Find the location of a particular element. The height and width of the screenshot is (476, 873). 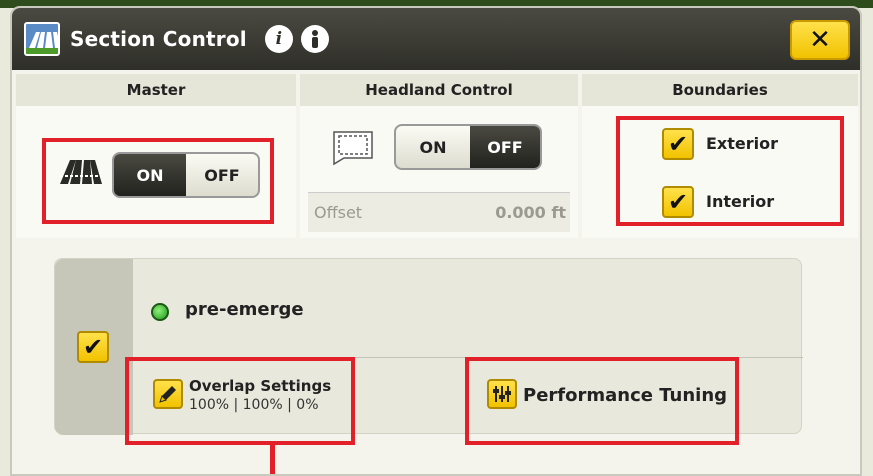

highlight-overlap is located at coordinates (240, 401).